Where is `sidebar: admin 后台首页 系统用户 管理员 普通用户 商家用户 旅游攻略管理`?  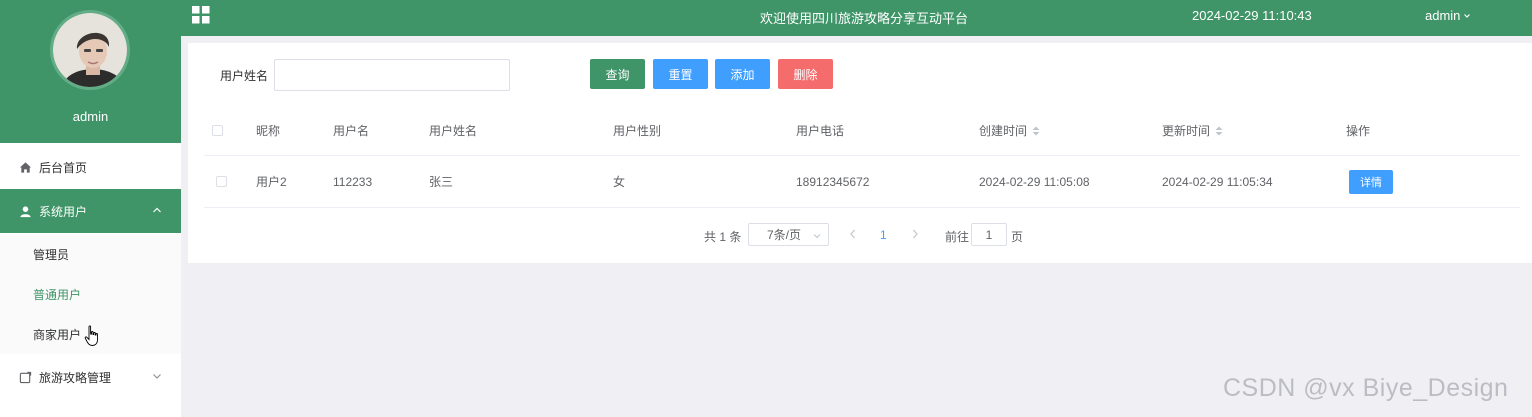
sidebar: admin 后台首页 系统用户 管理员 普通用户 商家用户 旅游攻略管理 is located at coordinates (90, 208).